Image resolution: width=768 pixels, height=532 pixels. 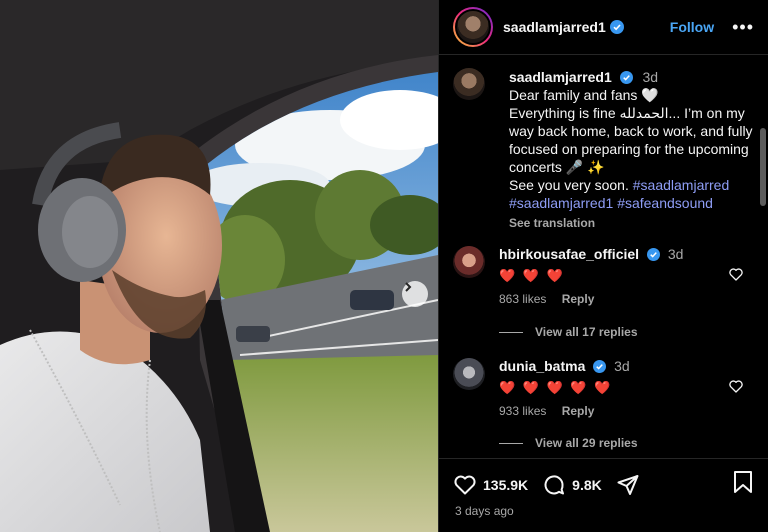 I want to click on share-button, so click(x=628, y=485).